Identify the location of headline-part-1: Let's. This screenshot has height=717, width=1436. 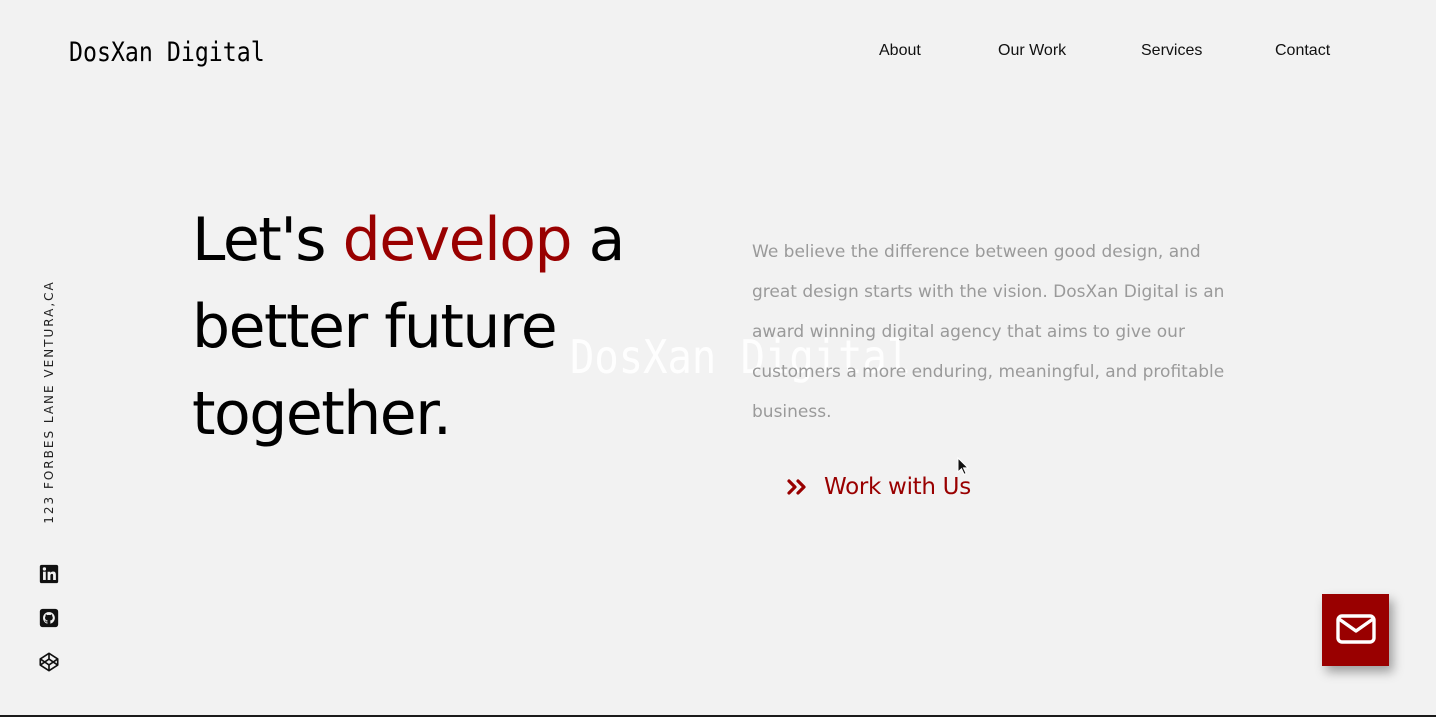
(267, 240).